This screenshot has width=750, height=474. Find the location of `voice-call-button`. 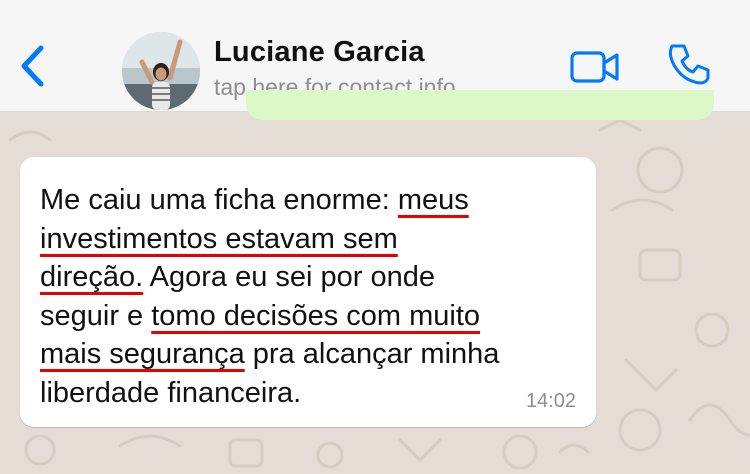

voice-call-button is located at coordinates (689, 65).